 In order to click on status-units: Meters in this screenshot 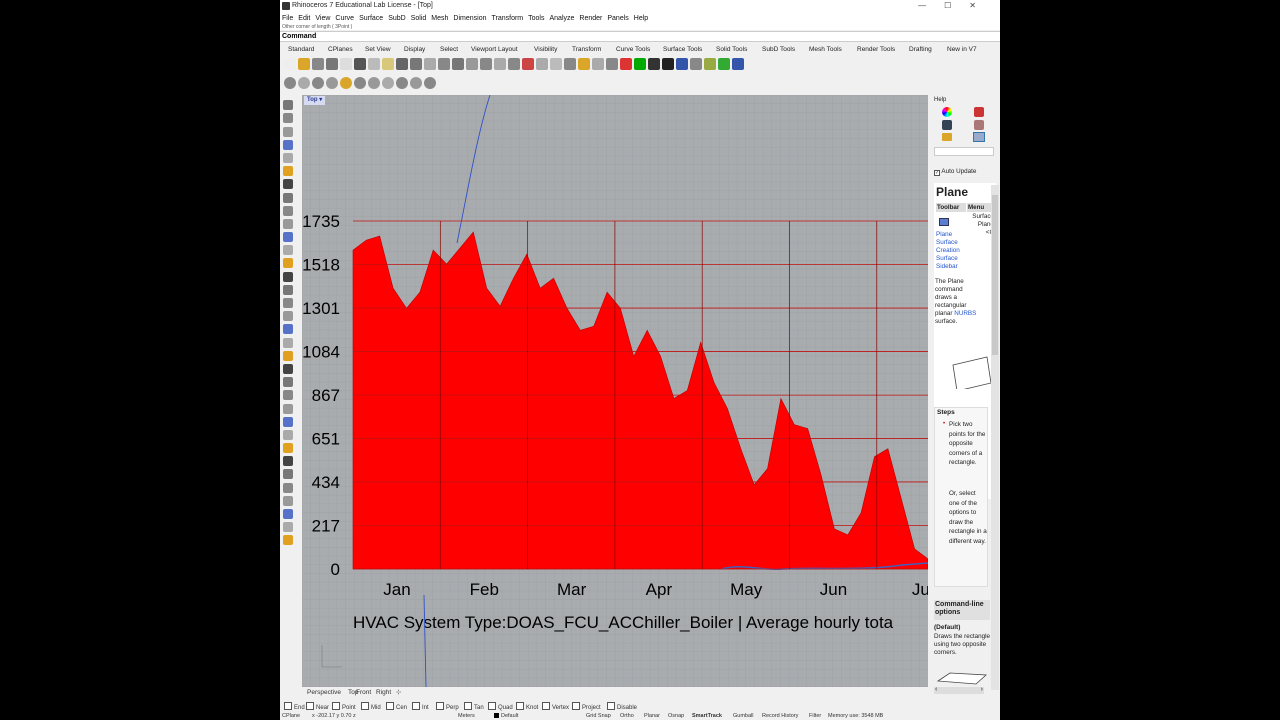, I will do `click(466, 716)`.